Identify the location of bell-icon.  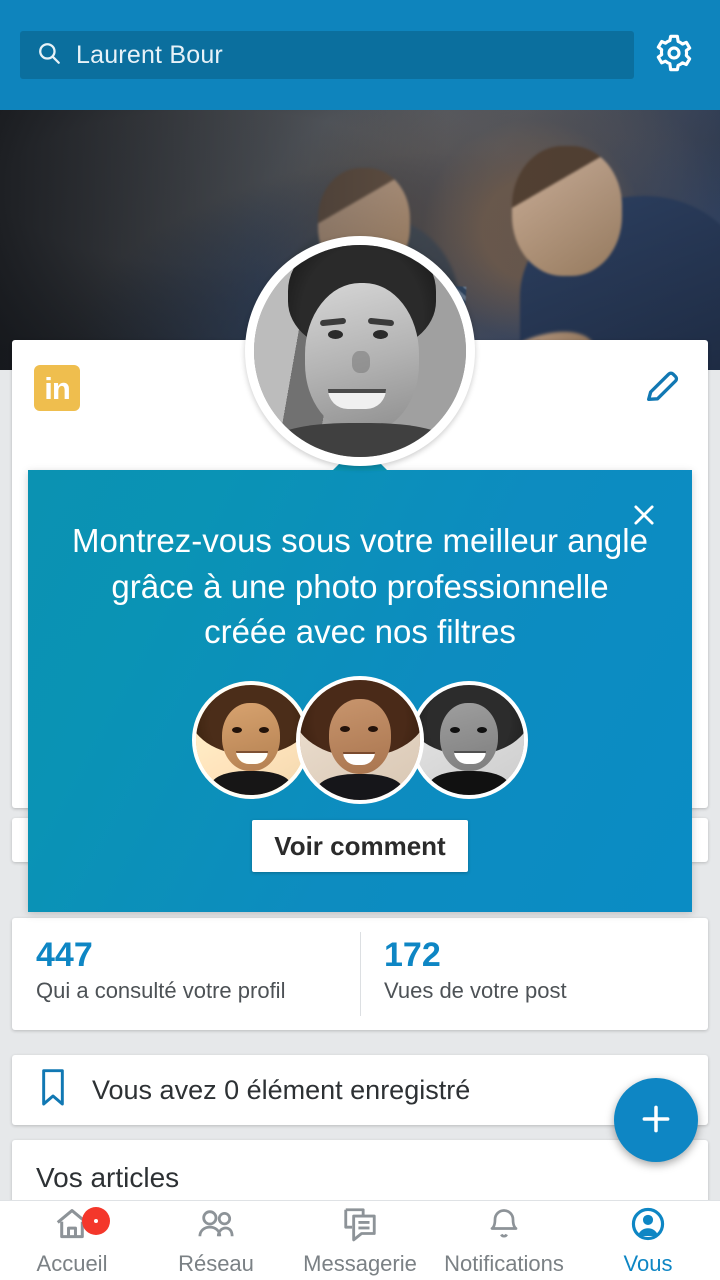
(504, 1226).